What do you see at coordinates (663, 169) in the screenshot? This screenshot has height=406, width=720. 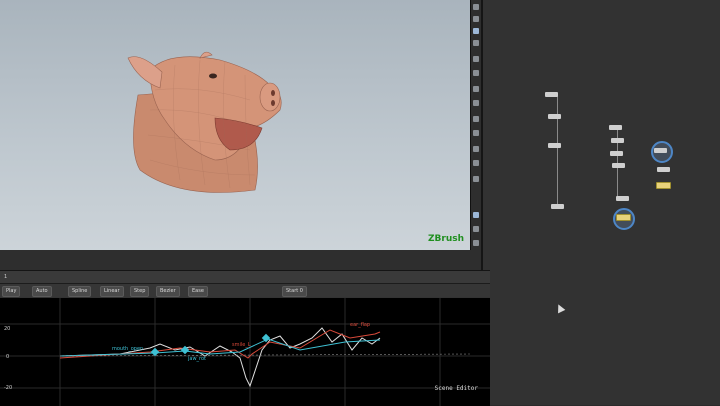 I see `node-out` at bounding box center [663, 169].